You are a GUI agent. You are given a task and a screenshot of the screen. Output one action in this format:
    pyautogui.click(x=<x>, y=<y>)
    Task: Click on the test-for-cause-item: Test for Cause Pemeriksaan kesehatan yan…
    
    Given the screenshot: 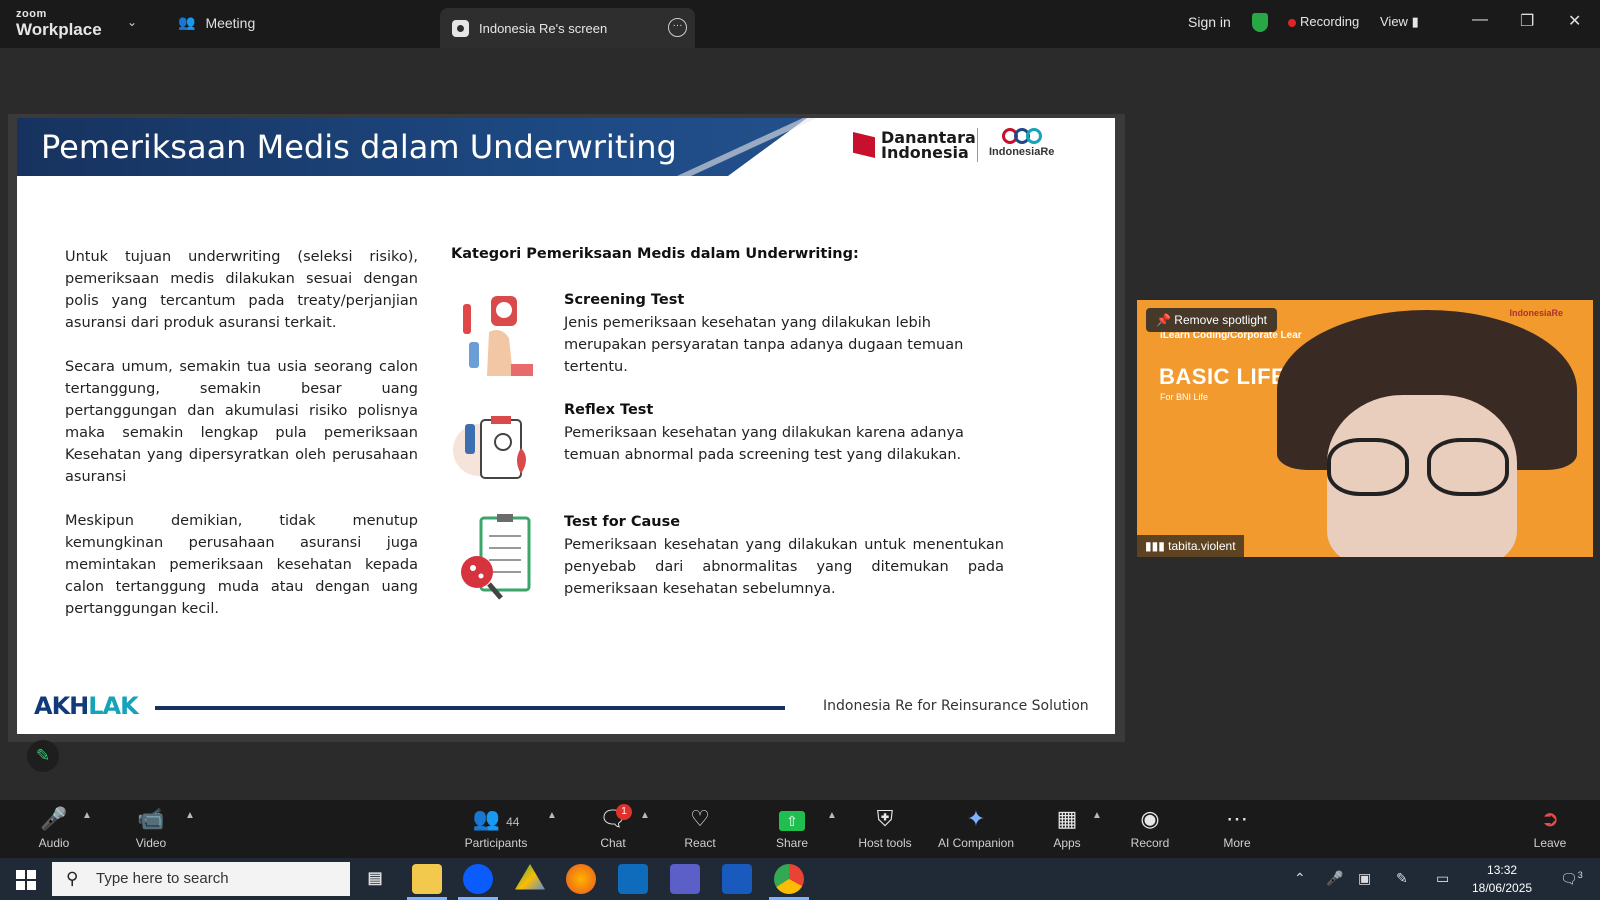 What is the action you would take?
    pyautogui.click(x=731, y=564)
    